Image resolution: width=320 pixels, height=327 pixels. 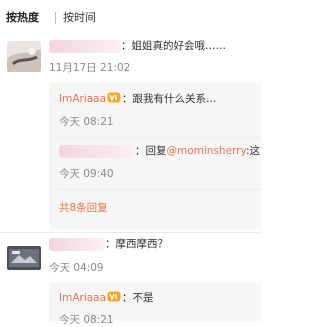 What do you see at coordinates (252, 151) in the screenshot?
I see `reply-suffix: :这` at bounding box center [252, 151].